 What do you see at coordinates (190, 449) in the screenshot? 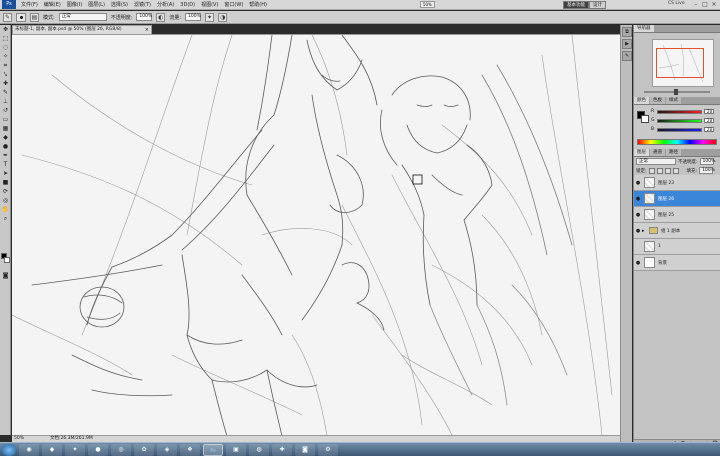
I see `taskbar-app-icon: ❖` at bounding box center [190, 449].